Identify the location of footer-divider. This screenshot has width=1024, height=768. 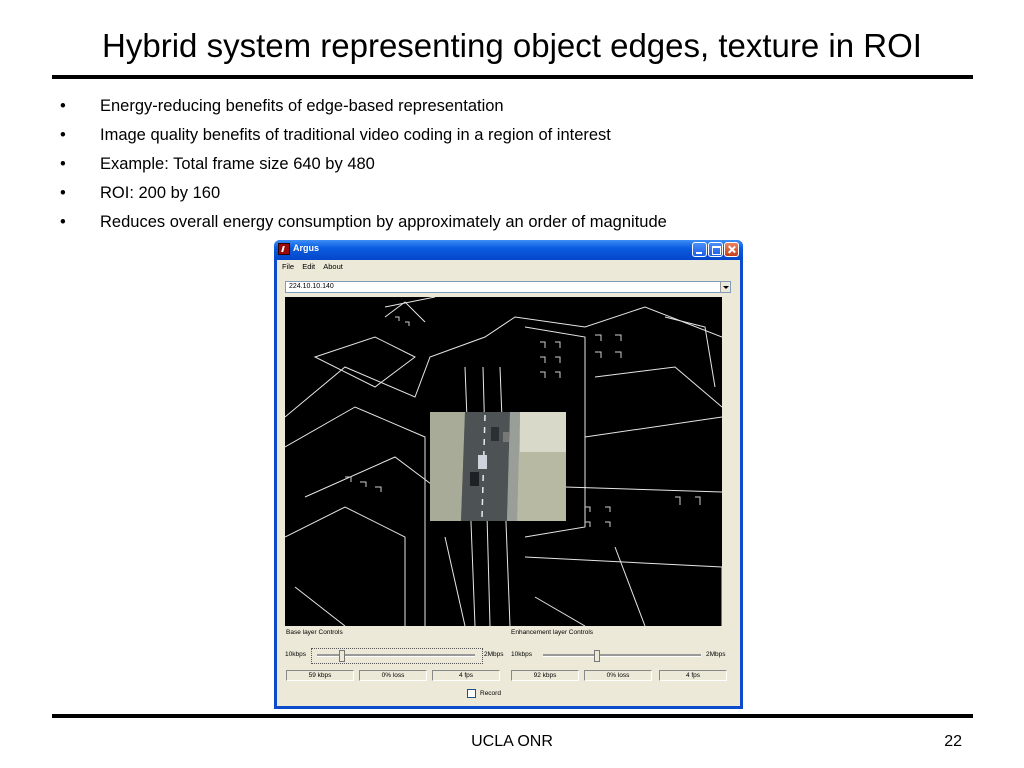
(512, 716).